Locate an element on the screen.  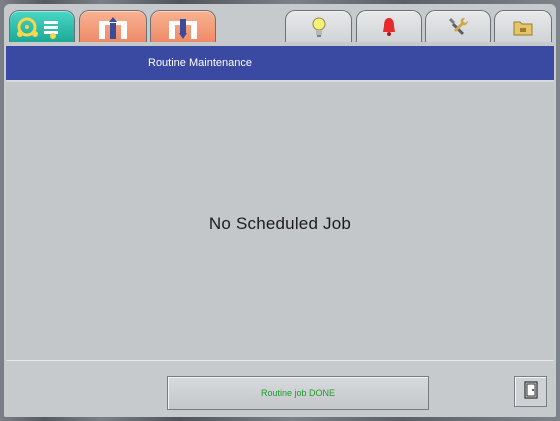
exit-button is located at coordinates (530, 391).